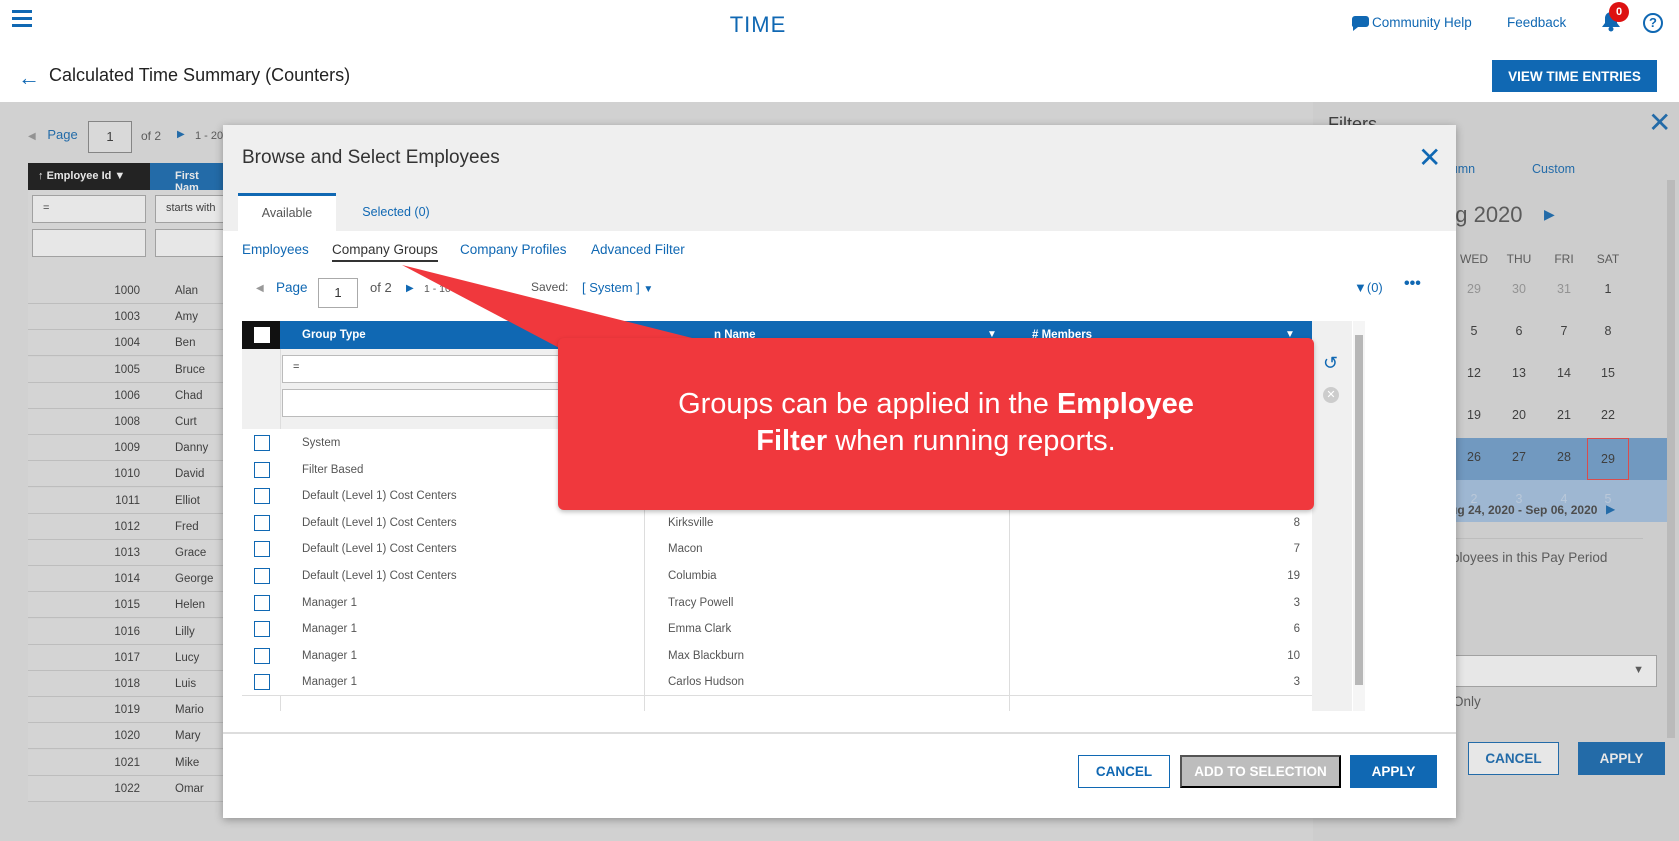 This screenshot has width=1679, height=841. I want to click on callout-text-part2: when running reports., so click(971, 441).